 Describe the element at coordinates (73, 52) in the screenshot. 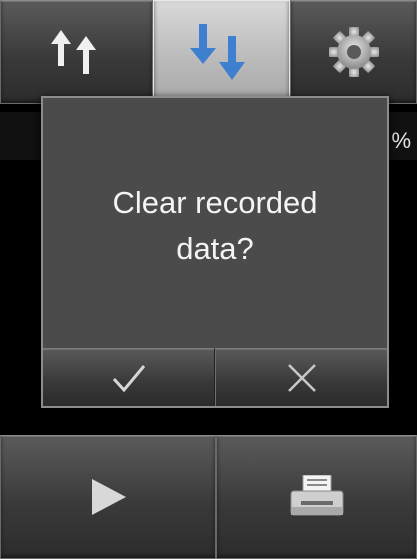

I see `upload-arrows-icon` at that location.